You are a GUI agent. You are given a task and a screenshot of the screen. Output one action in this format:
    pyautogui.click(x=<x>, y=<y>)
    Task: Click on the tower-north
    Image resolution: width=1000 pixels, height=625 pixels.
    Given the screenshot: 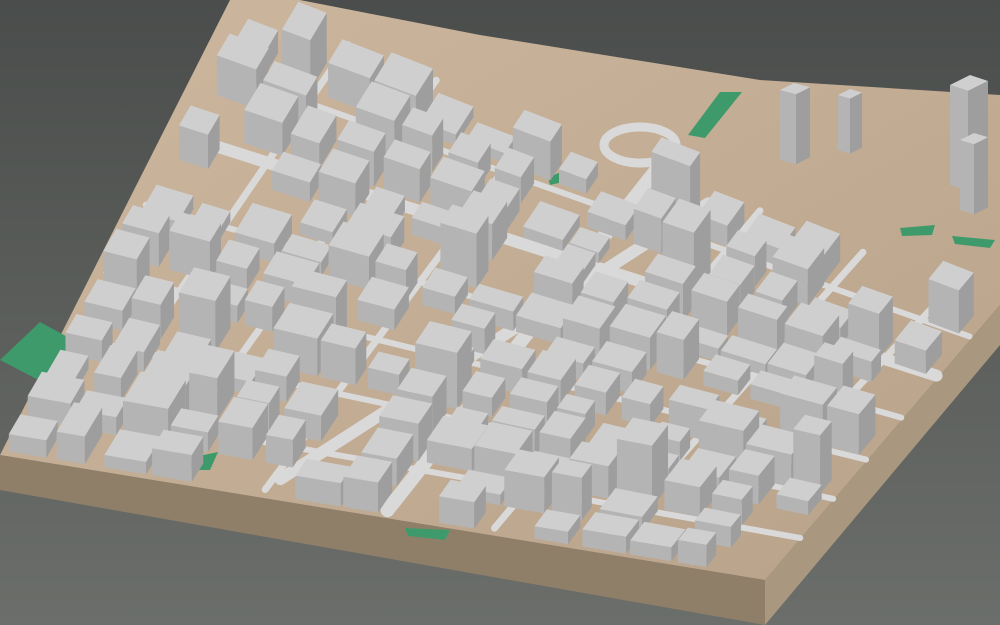 What is the action you would take?
    pyautogui.click(x=795, y=124)
    